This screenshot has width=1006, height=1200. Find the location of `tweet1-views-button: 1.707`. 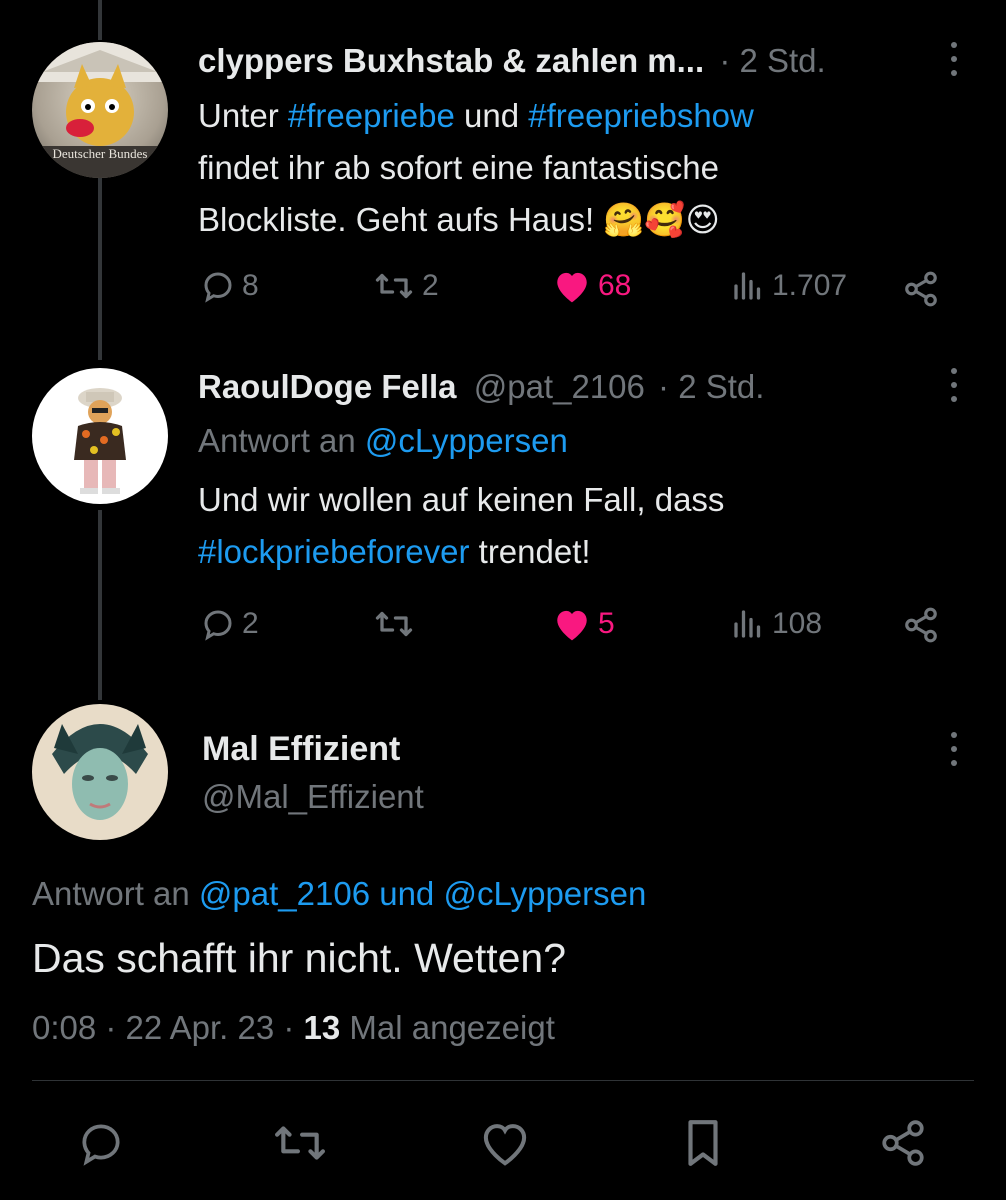

tweet1-views-button: 1.707 is located at coordinates (788, 286).